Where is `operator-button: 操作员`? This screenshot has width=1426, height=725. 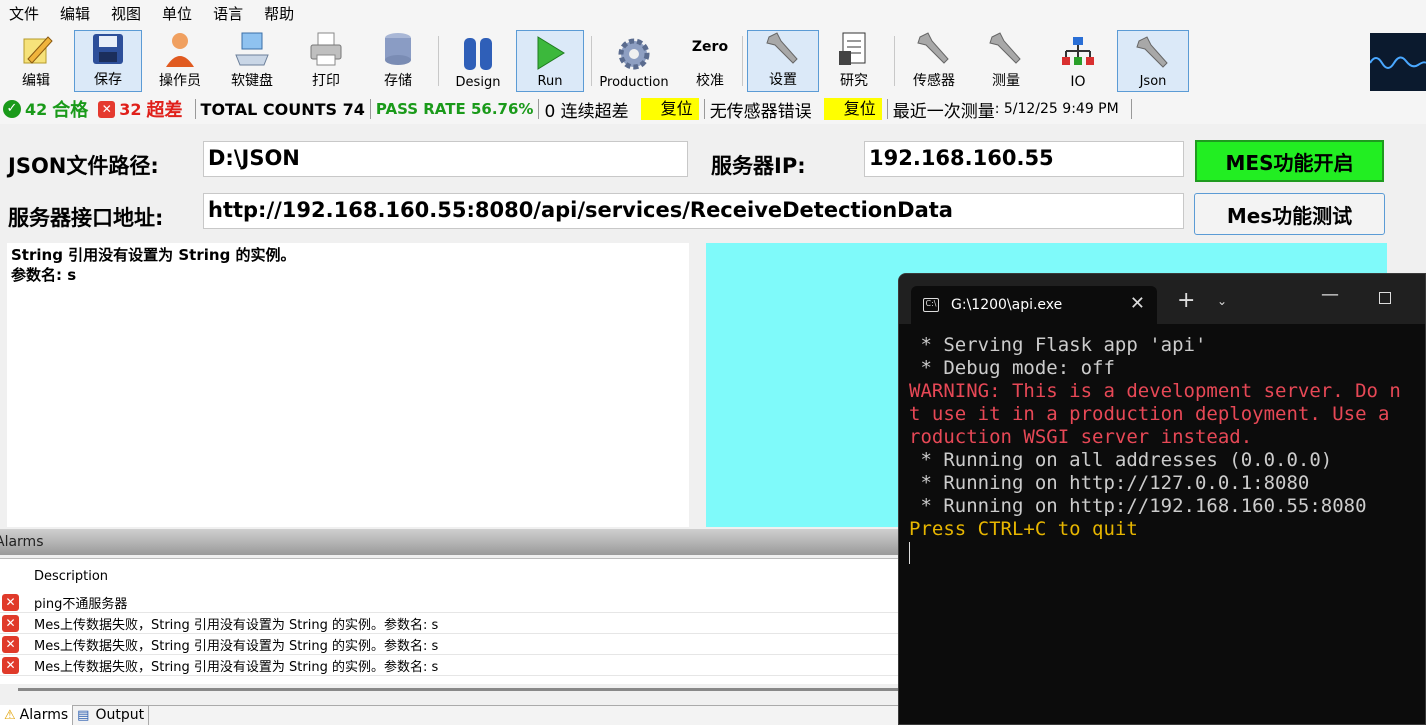
operator-button: 操作员 is located at coordinates (180, 61).